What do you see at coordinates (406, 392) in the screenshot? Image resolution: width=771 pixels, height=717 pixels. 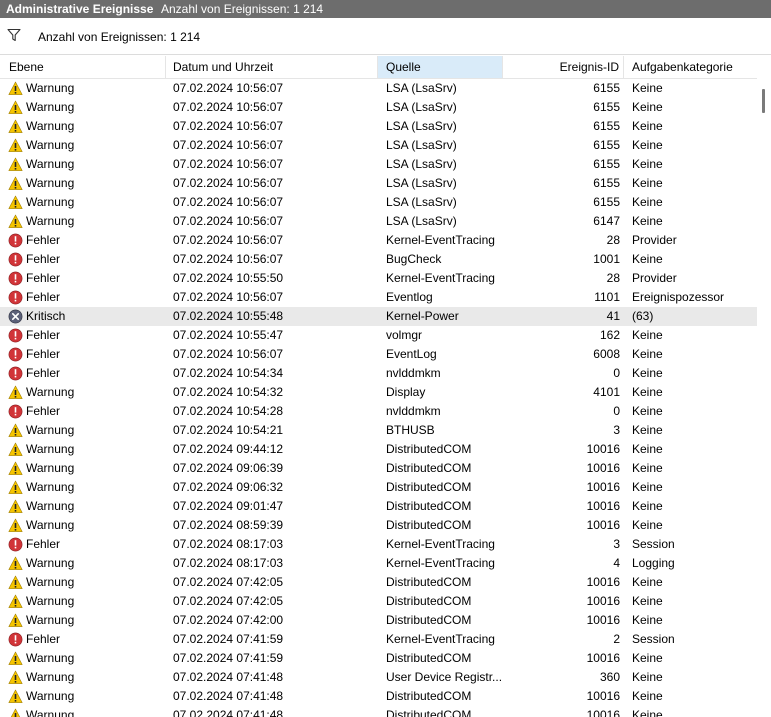 I see `event-source: Display` at bounding box center [406, 392].